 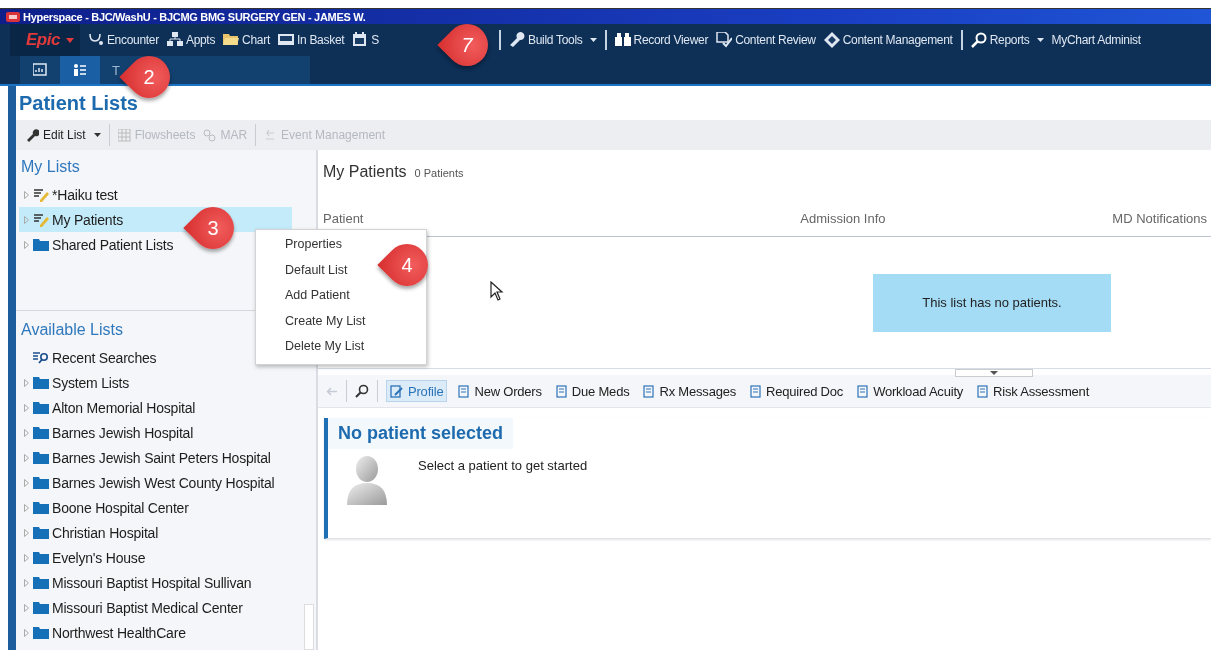 I want to click on edit-document-icon, so click(x=396, y=391).